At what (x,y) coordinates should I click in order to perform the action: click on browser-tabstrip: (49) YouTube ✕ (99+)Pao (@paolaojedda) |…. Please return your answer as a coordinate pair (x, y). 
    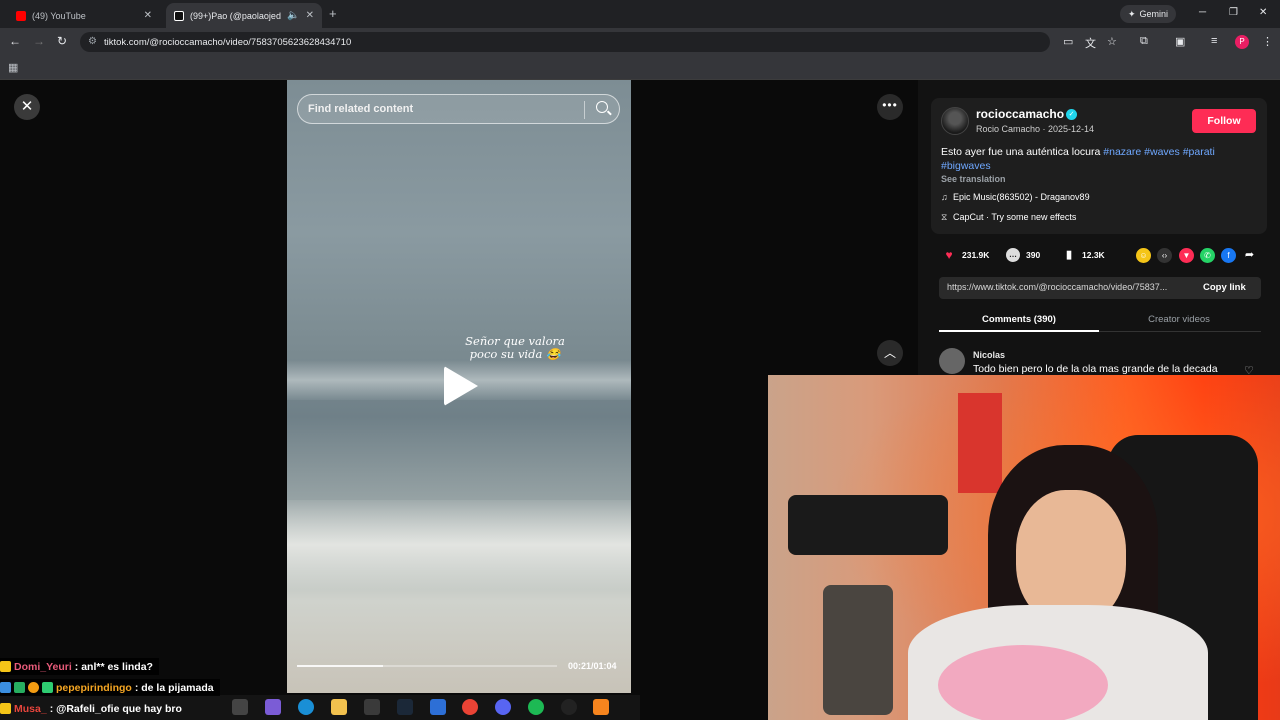
    Looking at the image, I should click on (640, 14).